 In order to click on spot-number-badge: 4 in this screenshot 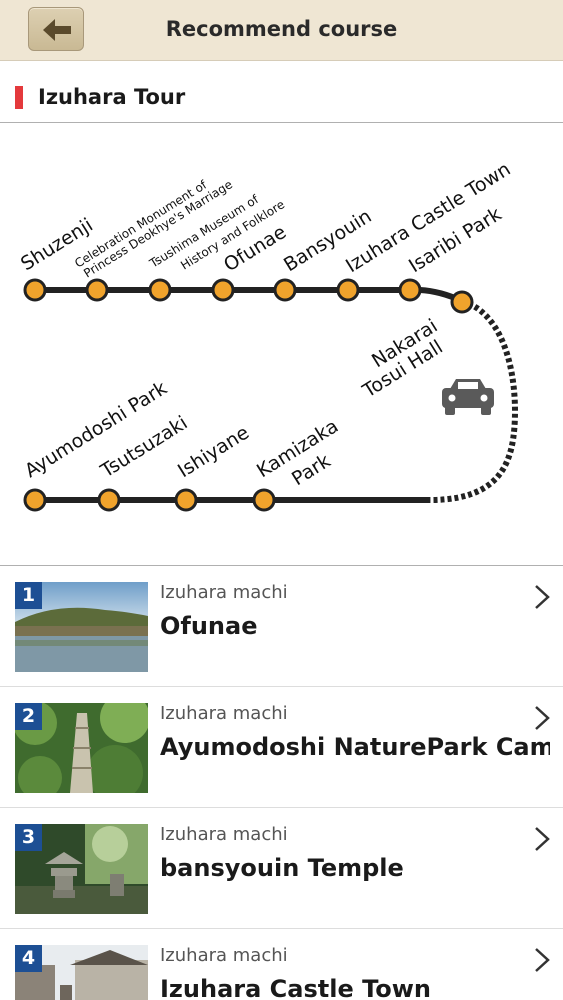, I will do `click(28, 958)`.